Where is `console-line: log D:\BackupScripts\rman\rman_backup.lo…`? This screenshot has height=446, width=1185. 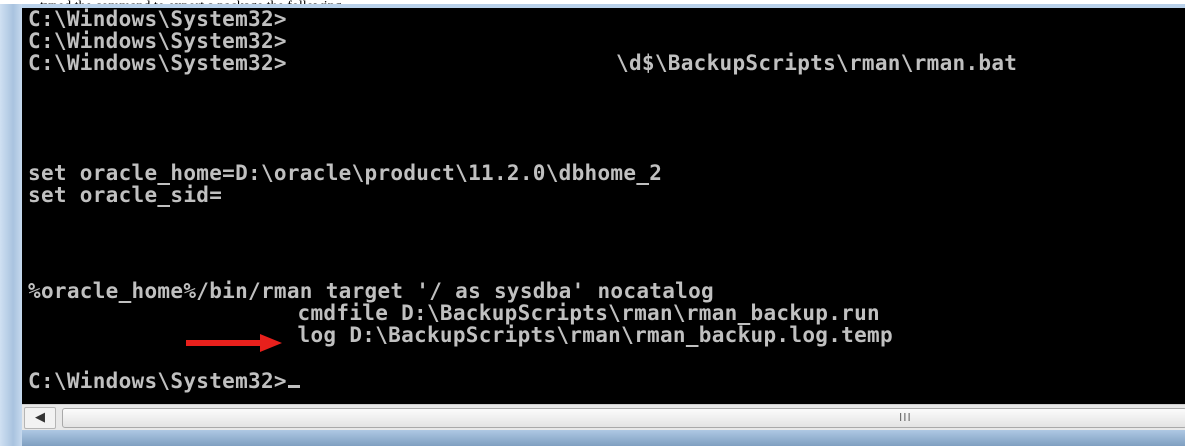
console-line: log D:\BackupScripts\rman\rman_backup.lo… is located at coordinates (543, 335).